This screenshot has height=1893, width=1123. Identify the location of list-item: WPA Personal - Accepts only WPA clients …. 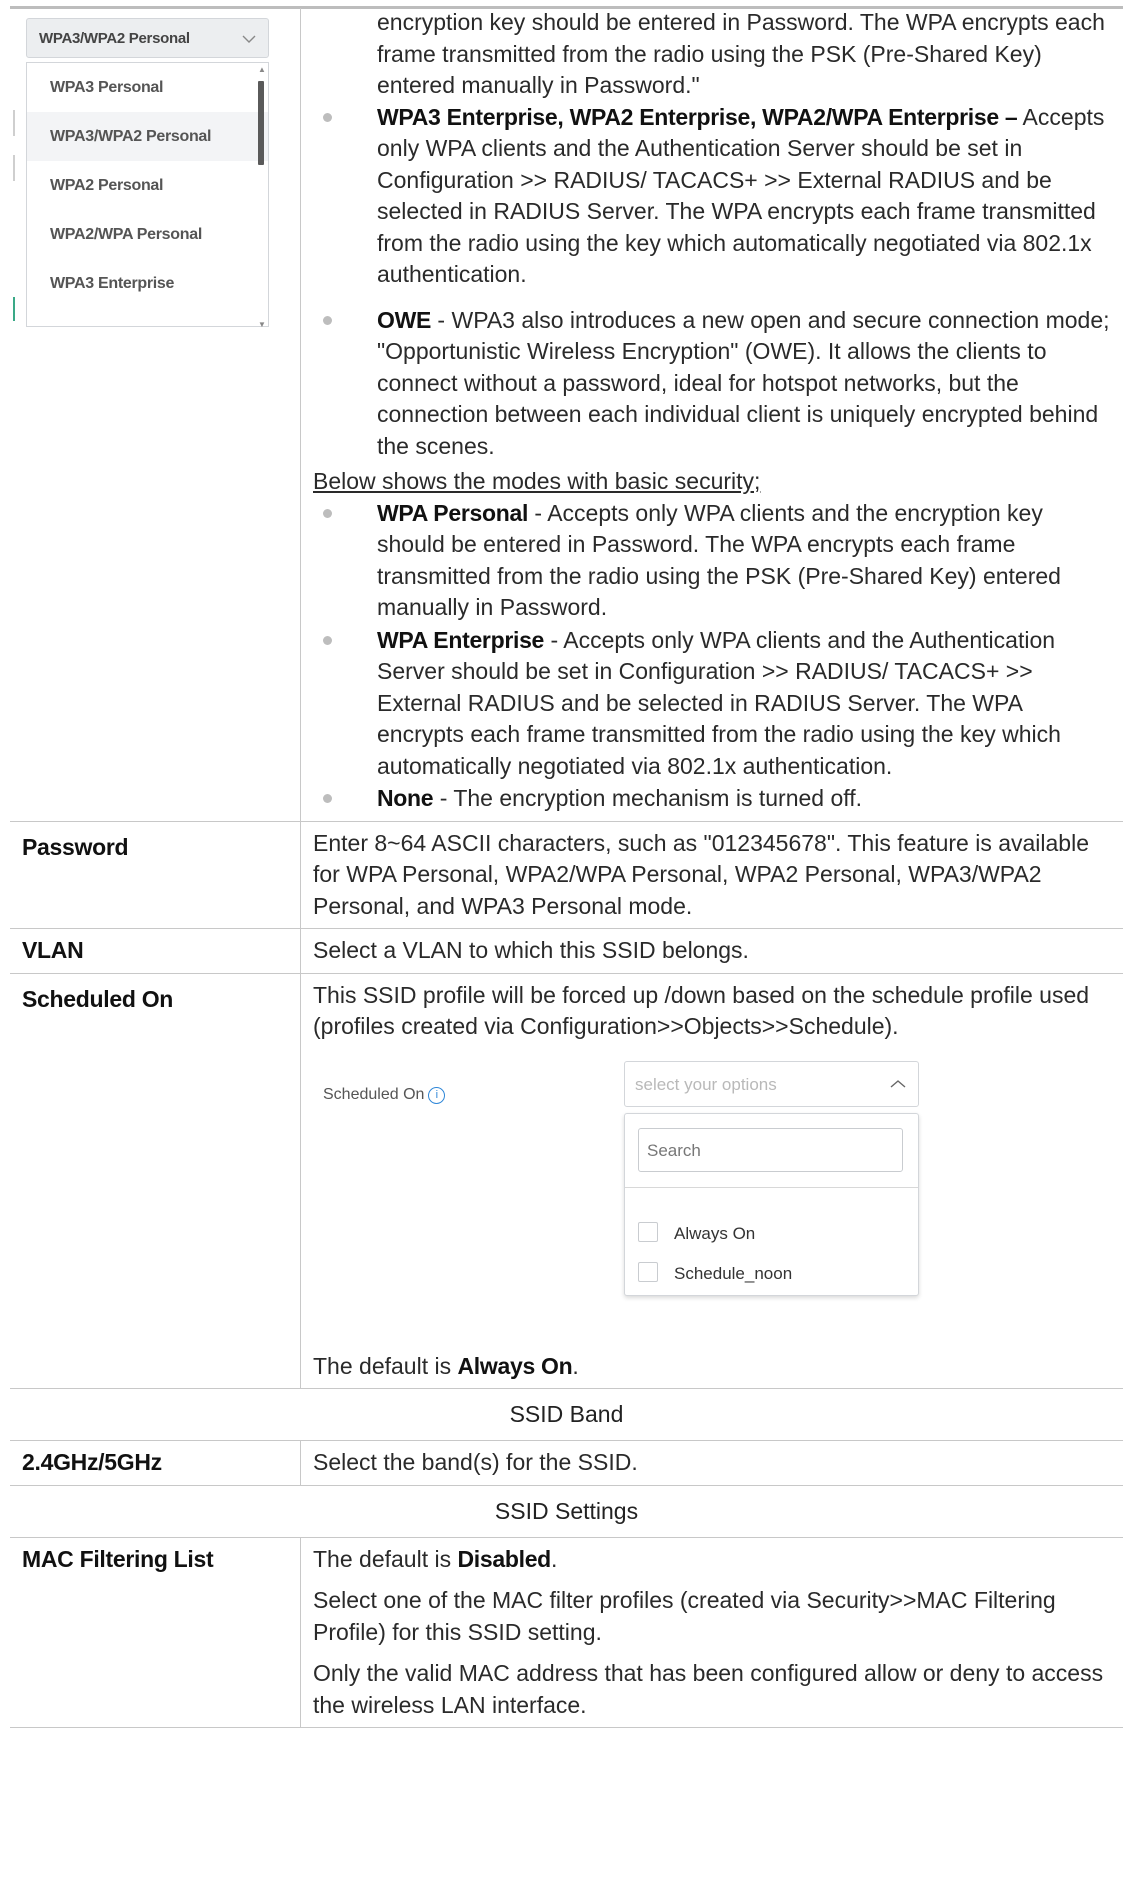
(713, 561).